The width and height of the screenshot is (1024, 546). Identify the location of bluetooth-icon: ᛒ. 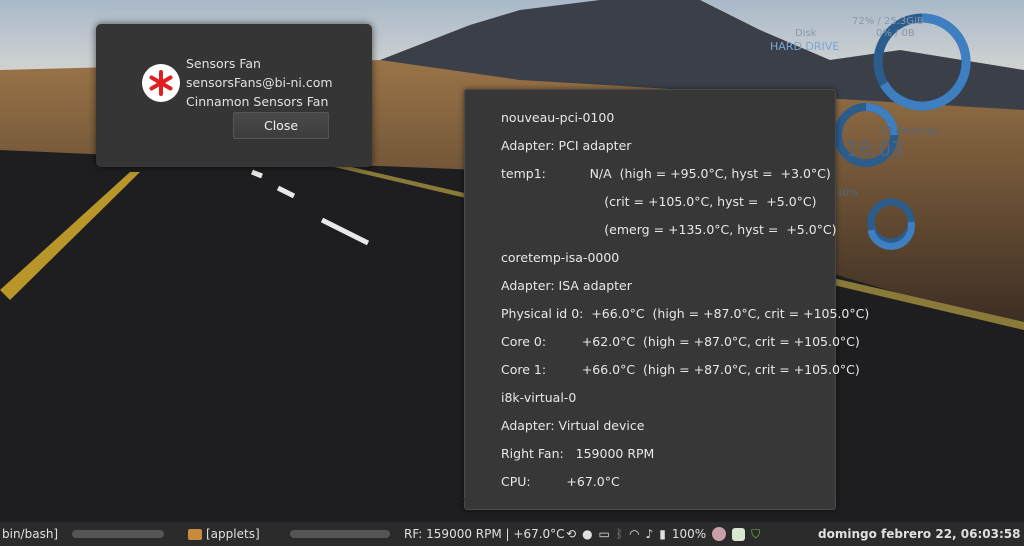
(619, 534).